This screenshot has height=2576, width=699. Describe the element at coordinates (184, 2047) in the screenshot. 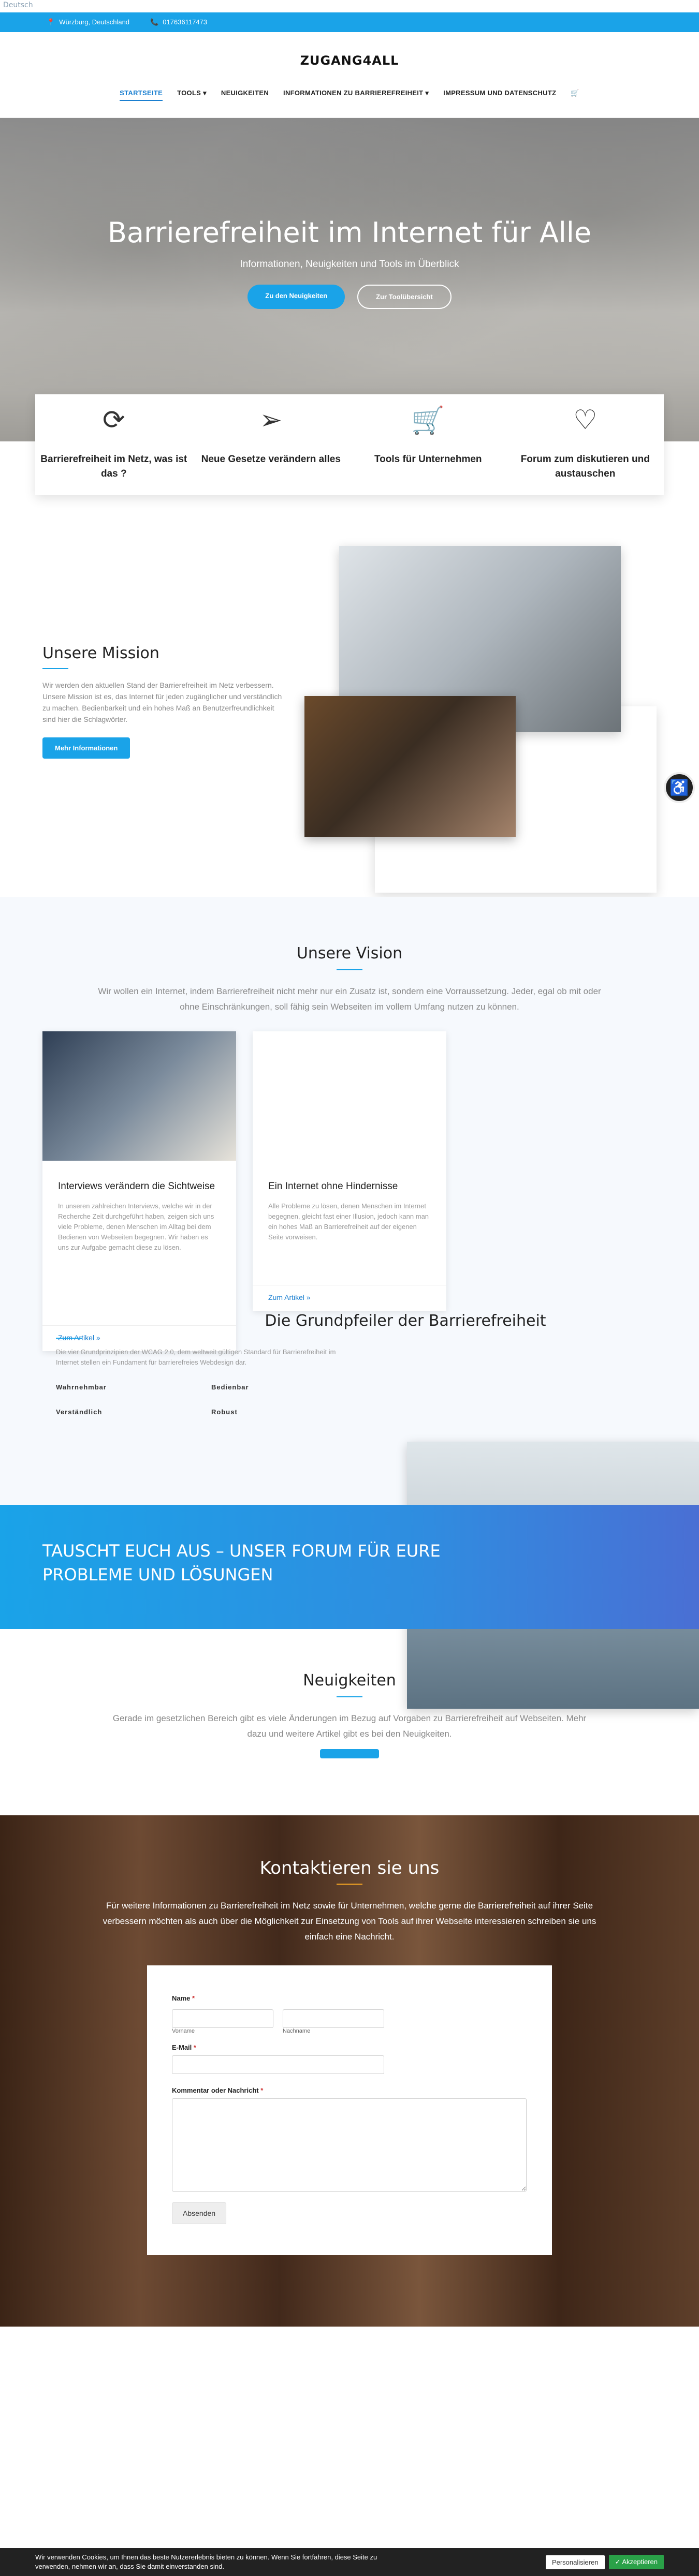

I see `email-label: E-Mail *` at that location.